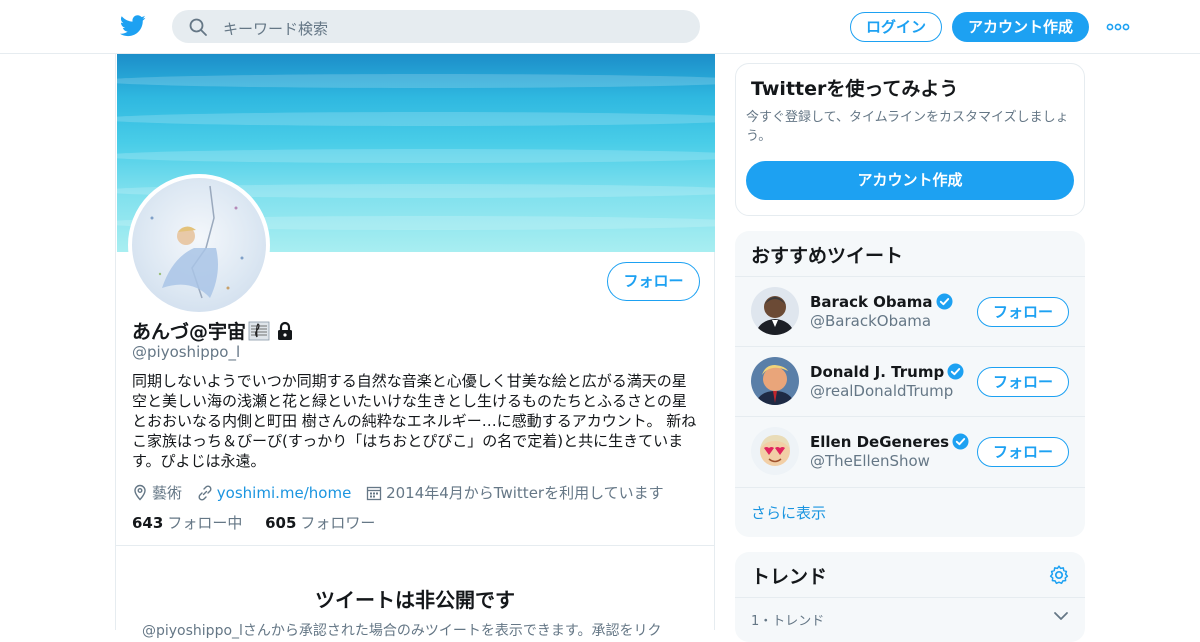  I want to click on joined-item: 2014年4月からTwitterを利用しています, so click(515, 492).